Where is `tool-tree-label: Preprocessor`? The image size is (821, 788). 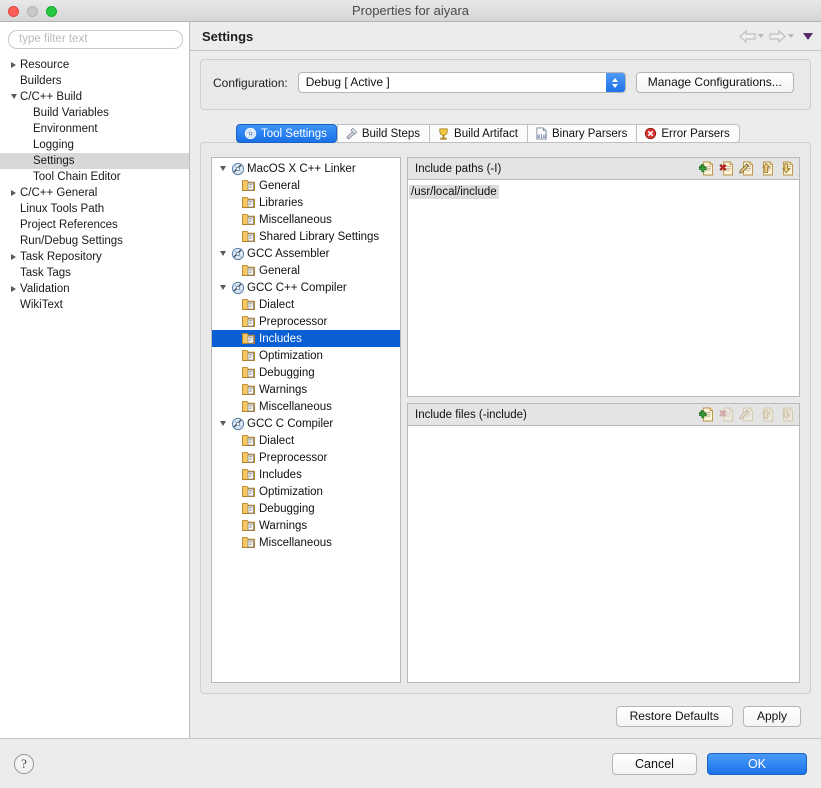
tool-tree-label: Preprocessor is located at coordinates (293, 321).